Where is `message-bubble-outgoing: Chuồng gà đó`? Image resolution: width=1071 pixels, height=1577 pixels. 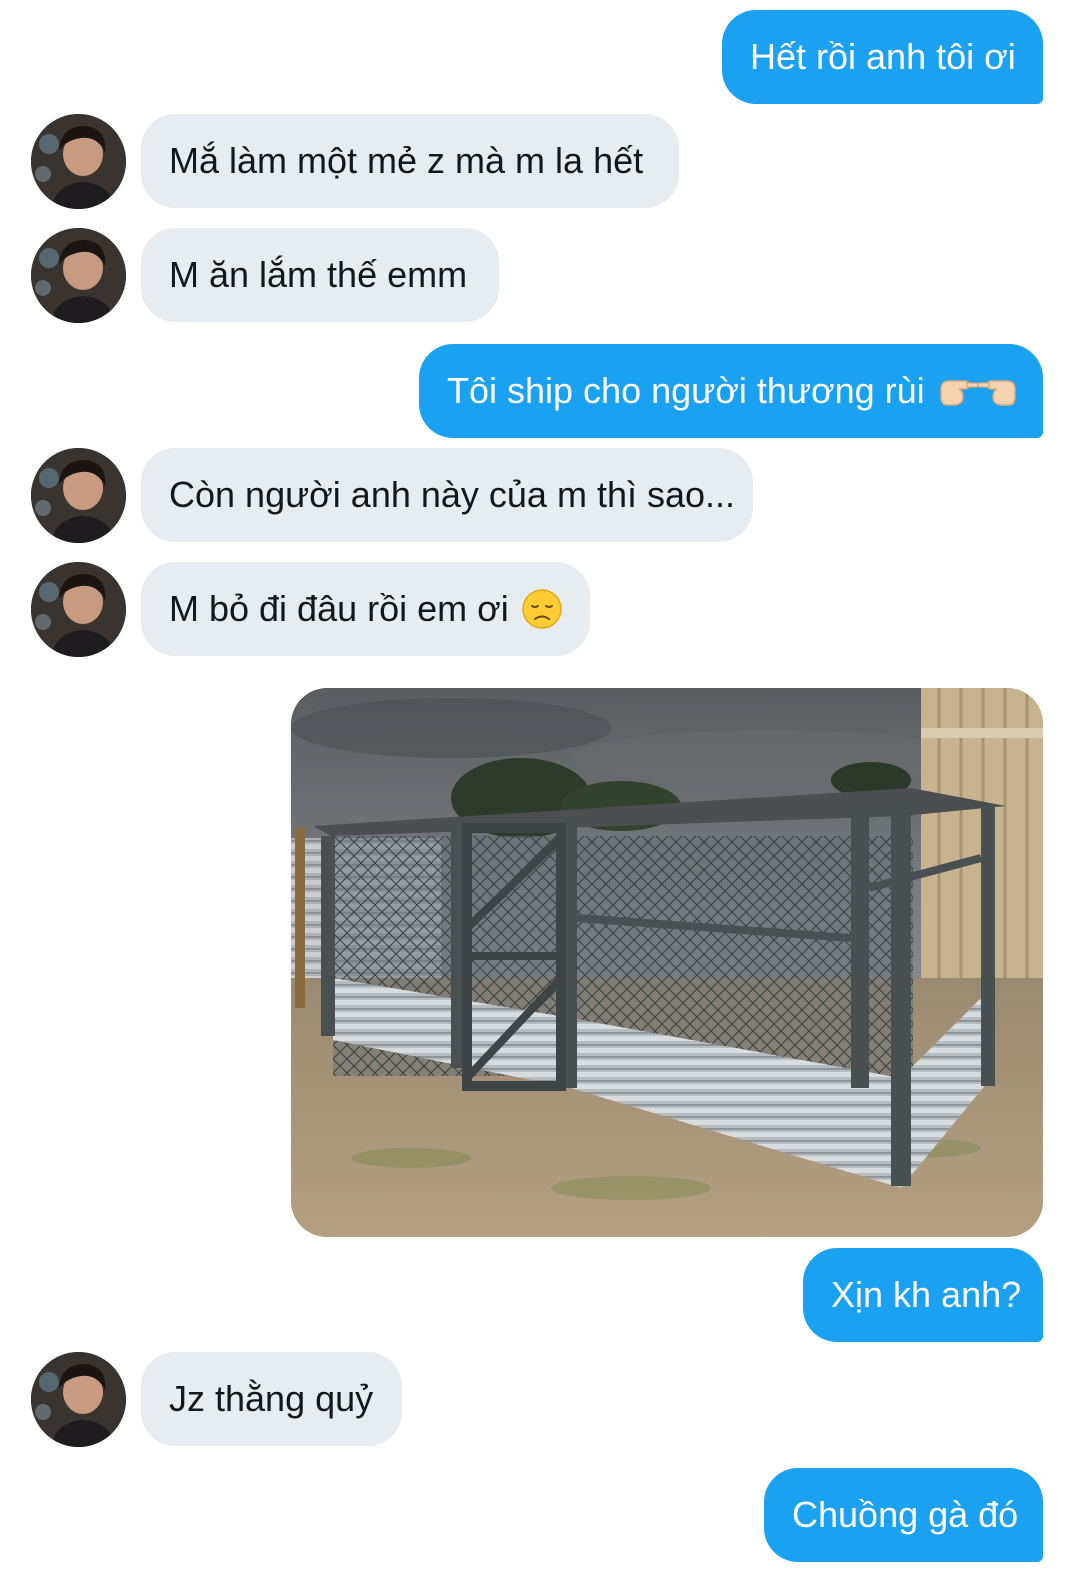 message-bubble-outgoing: Chuồng gà đó is located at coordinates (903, 1515).